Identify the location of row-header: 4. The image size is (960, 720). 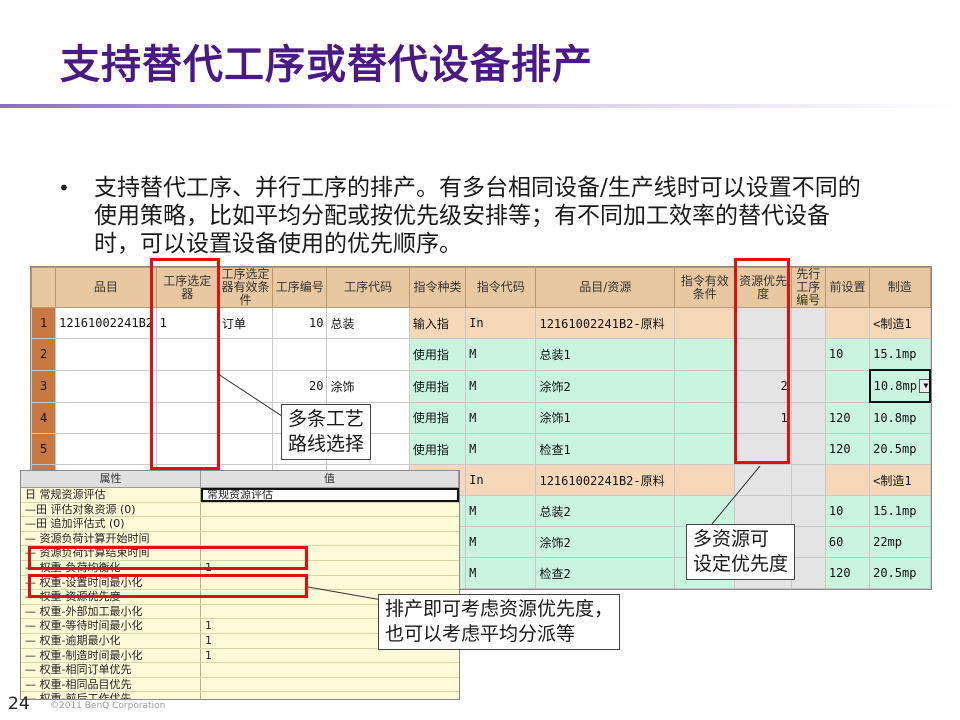
(44, 417).